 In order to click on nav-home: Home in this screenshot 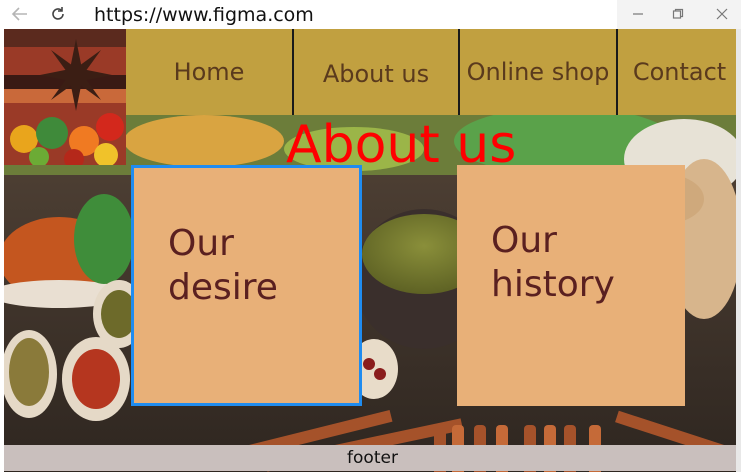, I will do `click(209, 72)`.